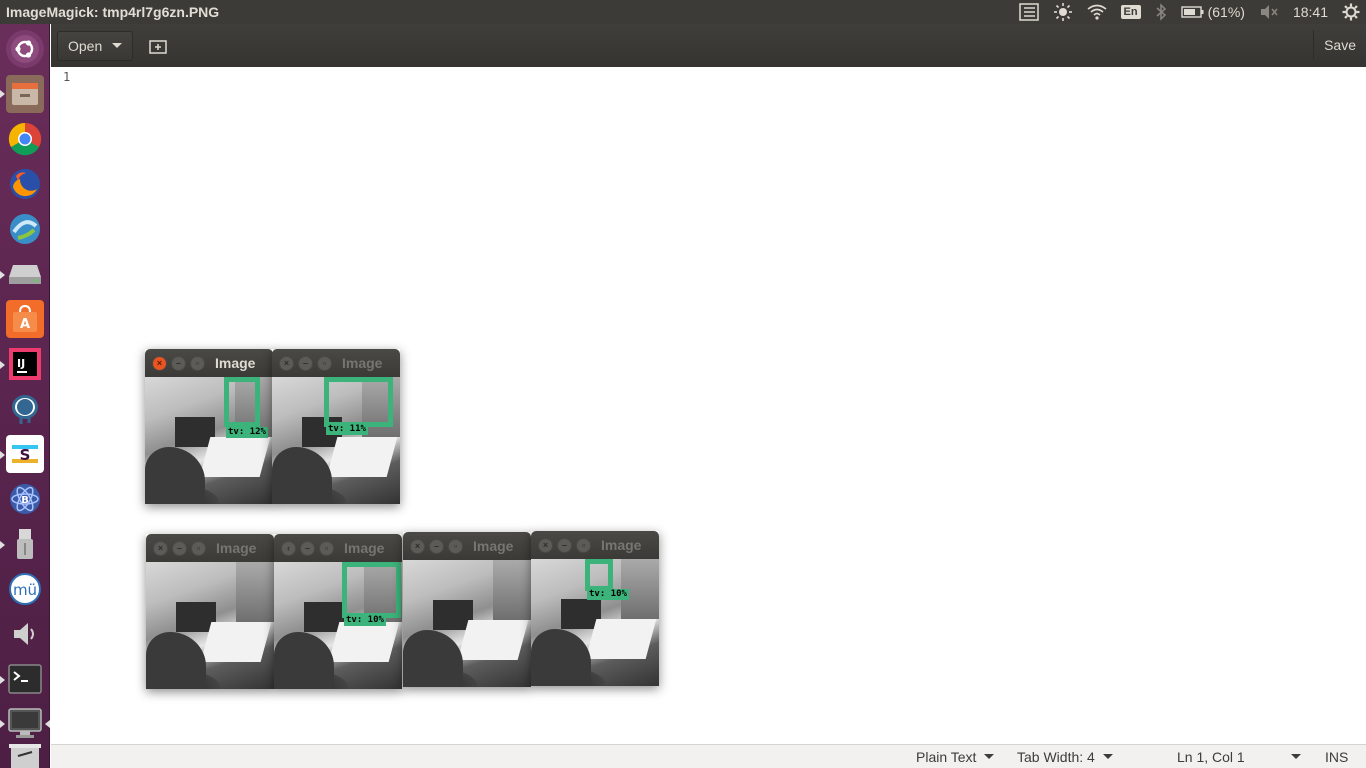 The width and height of the screenshot is (1366, 768). I want to click on power-gear-icon, so click(1351, 12).